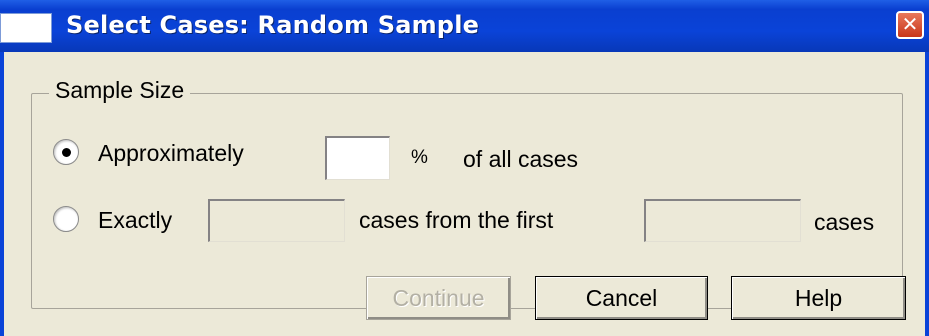 This screenshot has width=929, height=336. I want to click on continue-button: Continue, so click(438, 298).